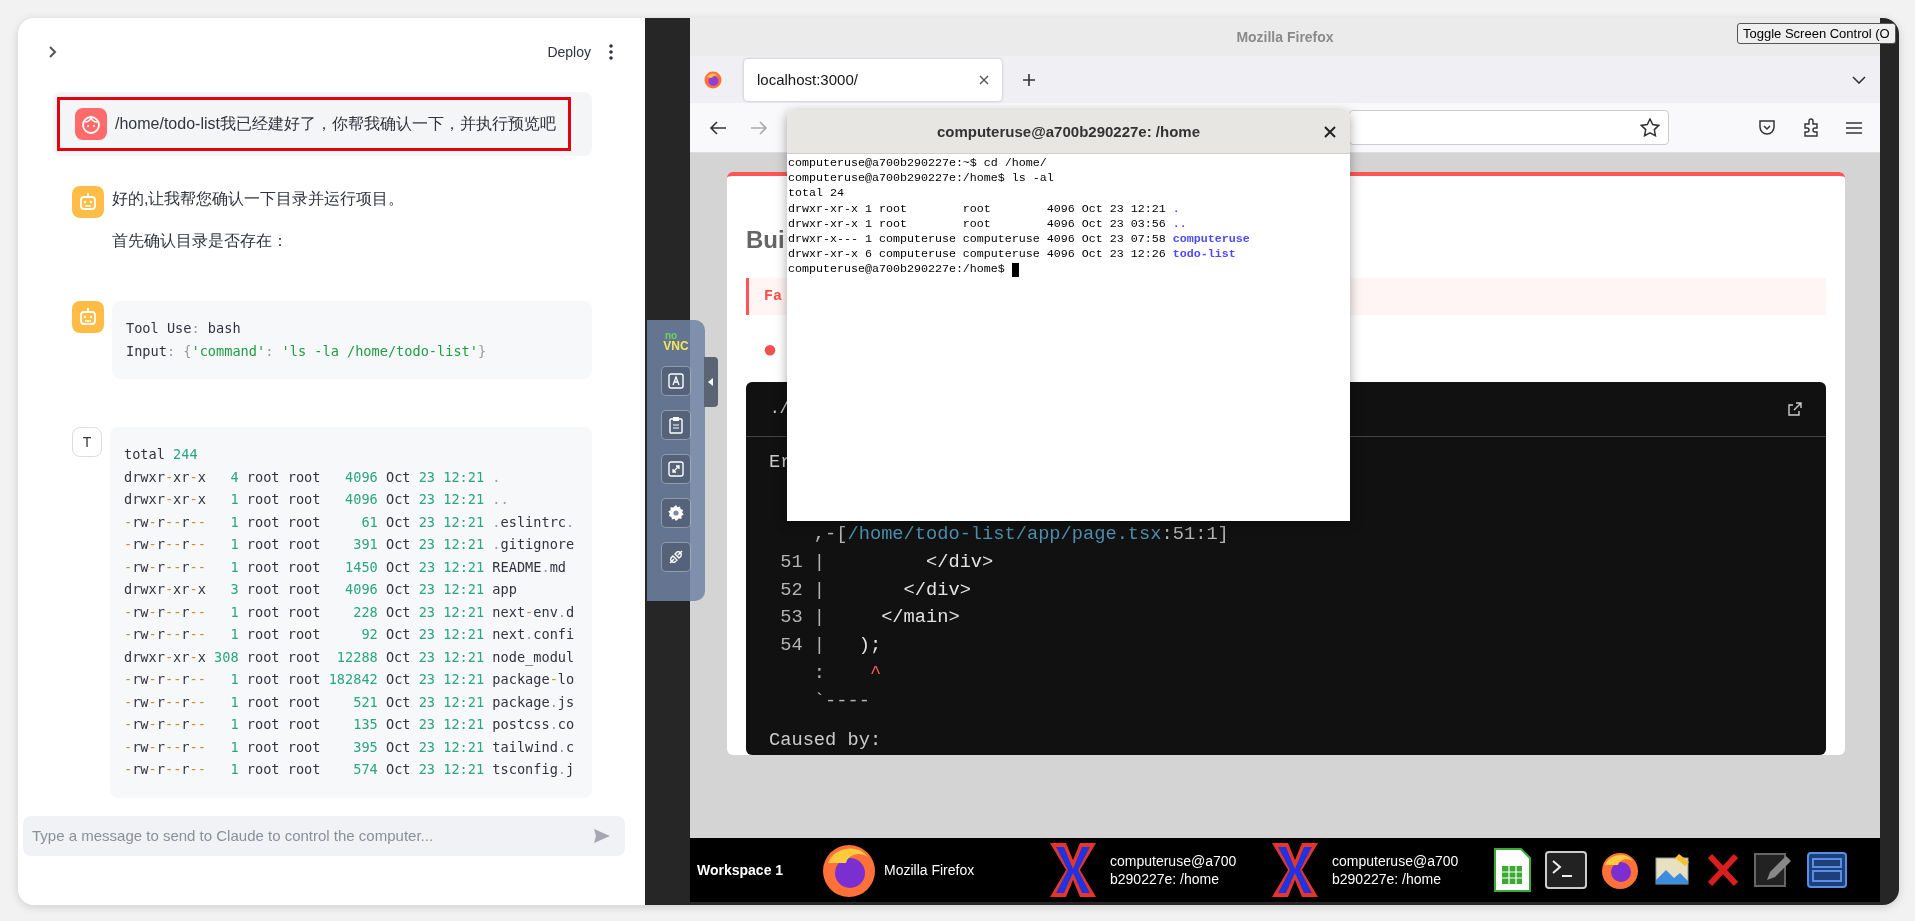 The width and height of the screenshot is (1915, 921). I want to click on fullscreen-button, so click(676, 469).